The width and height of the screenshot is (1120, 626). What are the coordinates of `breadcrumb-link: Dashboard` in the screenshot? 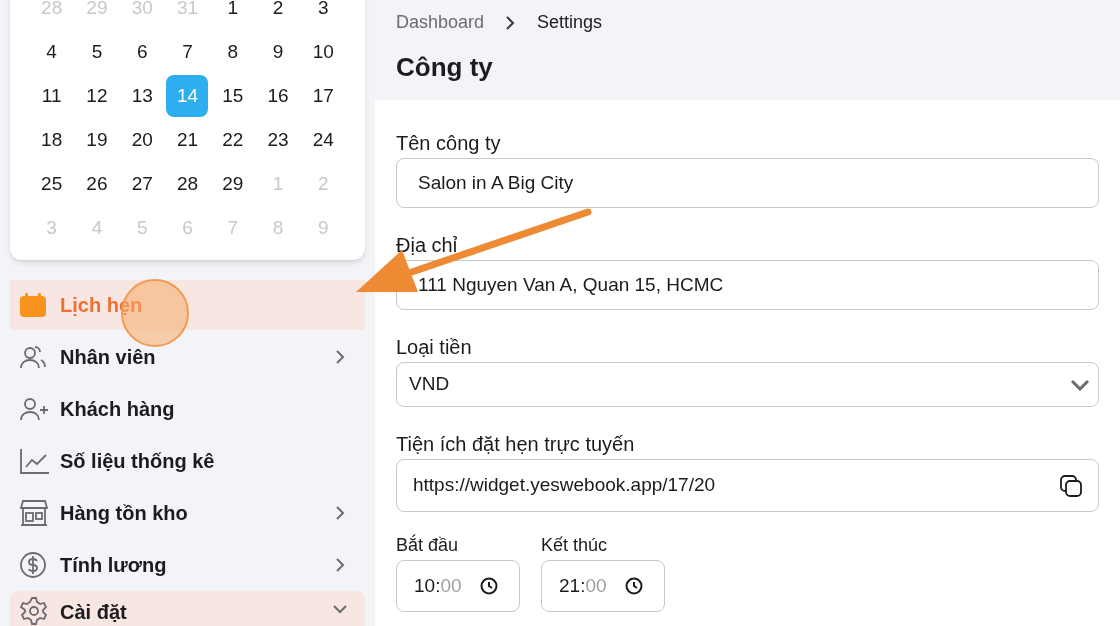 It's located at (440, 22).